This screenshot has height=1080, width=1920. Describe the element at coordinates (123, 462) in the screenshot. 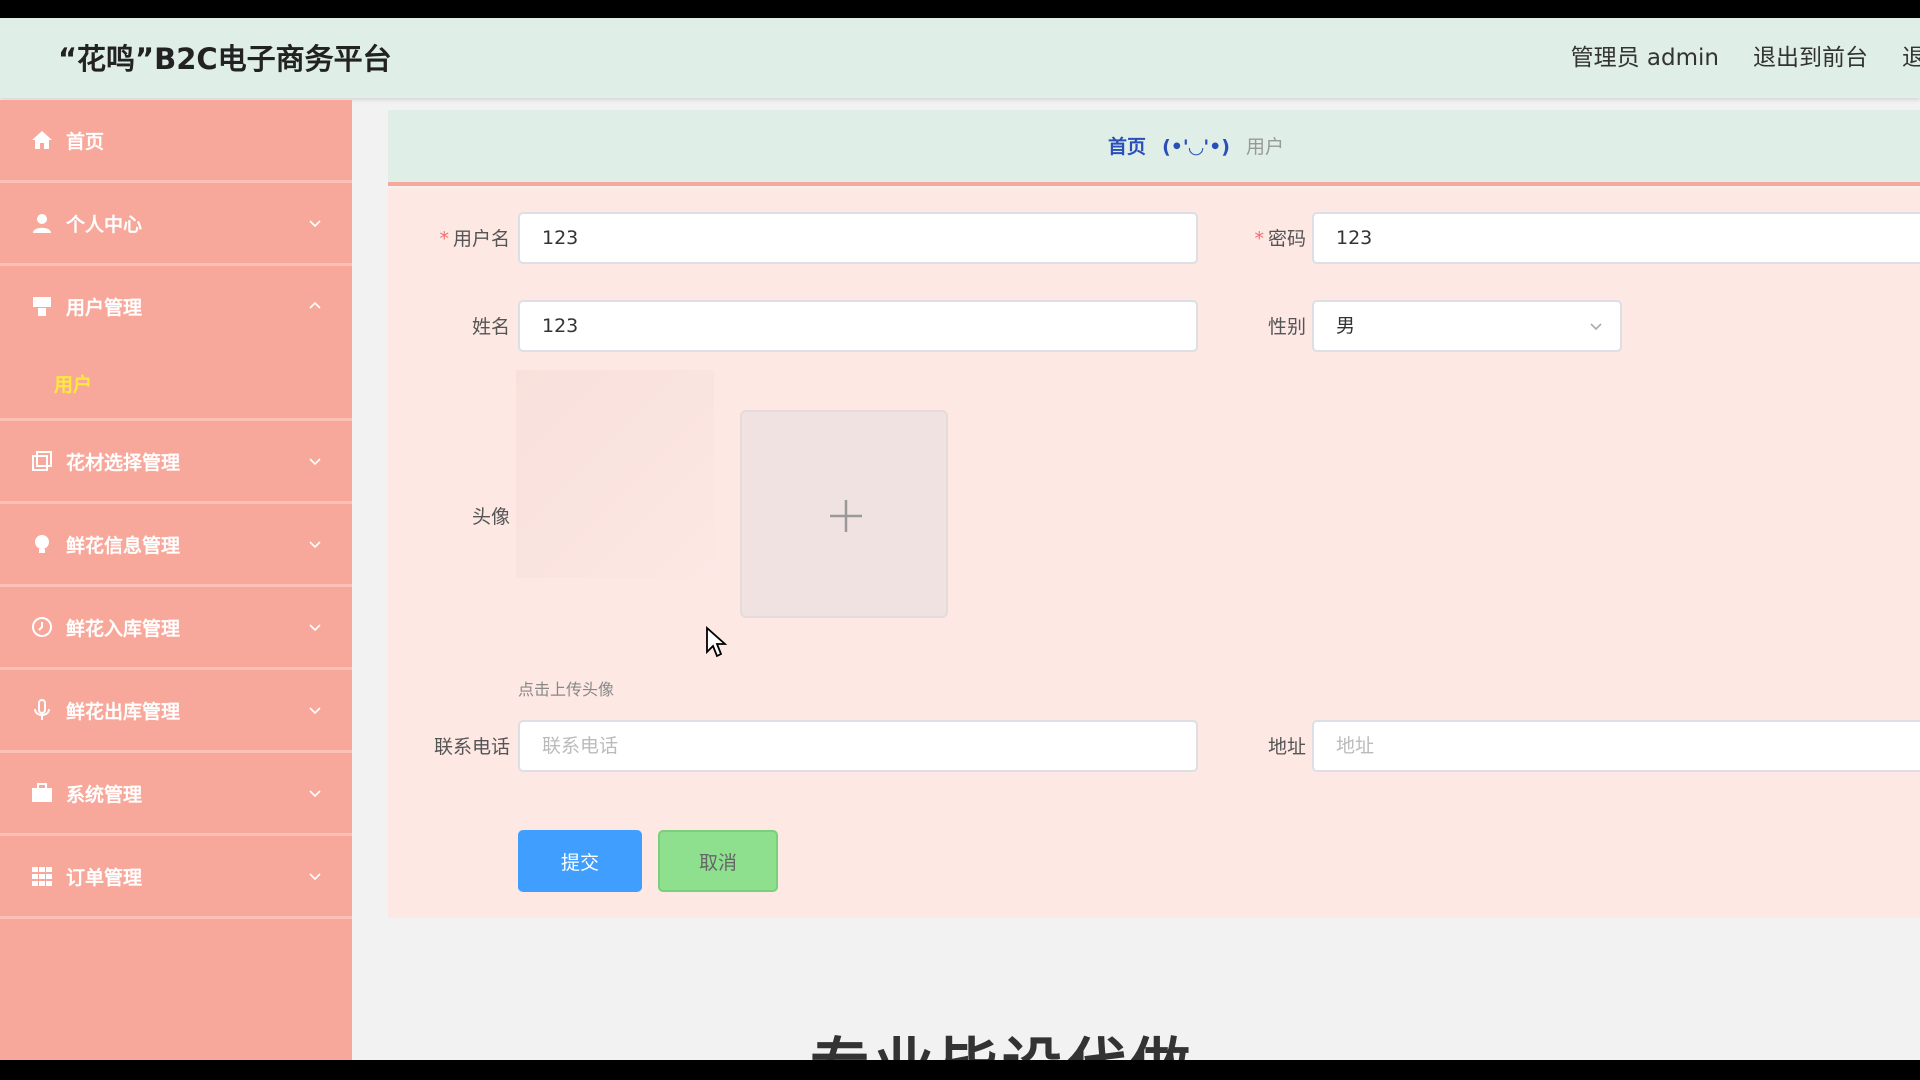

I see `sidebar-item-label: 花材选择管理` at that location.